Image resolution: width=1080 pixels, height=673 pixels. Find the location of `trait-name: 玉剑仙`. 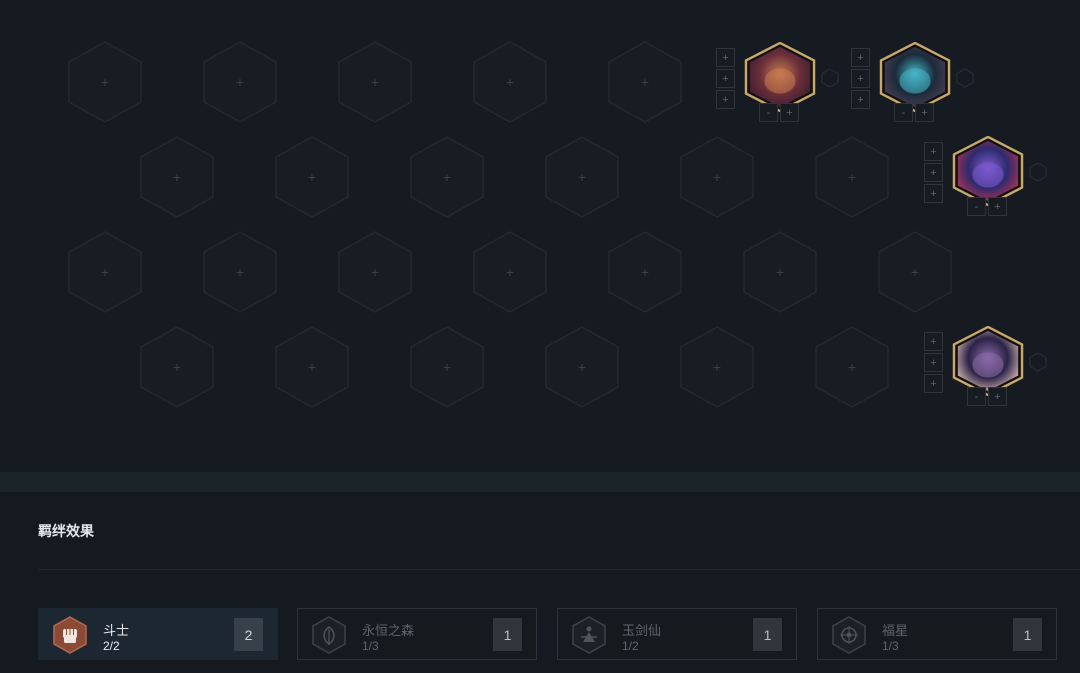

trait-name: 玉剑仙 is located at coordinates (642, 630).